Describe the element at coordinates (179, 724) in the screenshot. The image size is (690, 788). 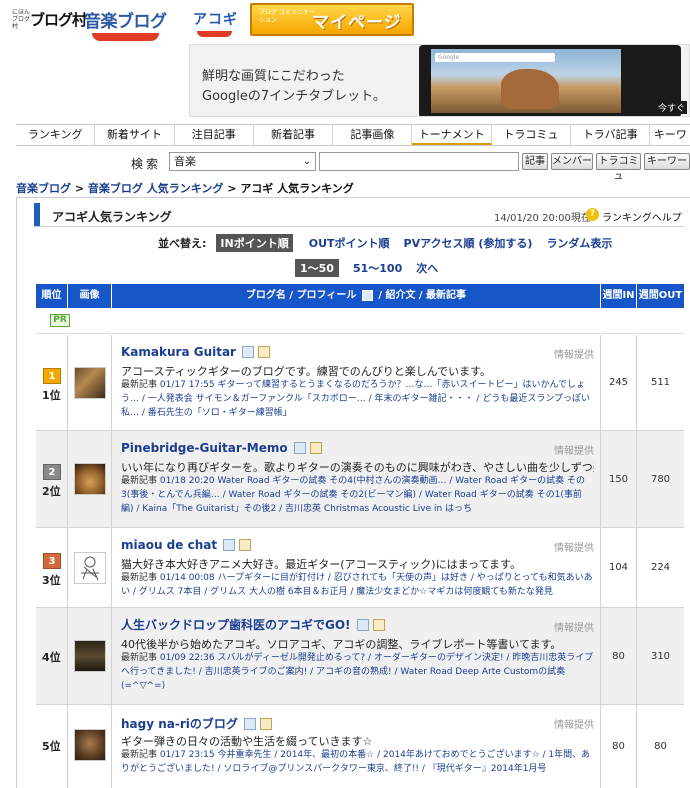
I see `blog-name: hagy na-riのブログ` at that location.